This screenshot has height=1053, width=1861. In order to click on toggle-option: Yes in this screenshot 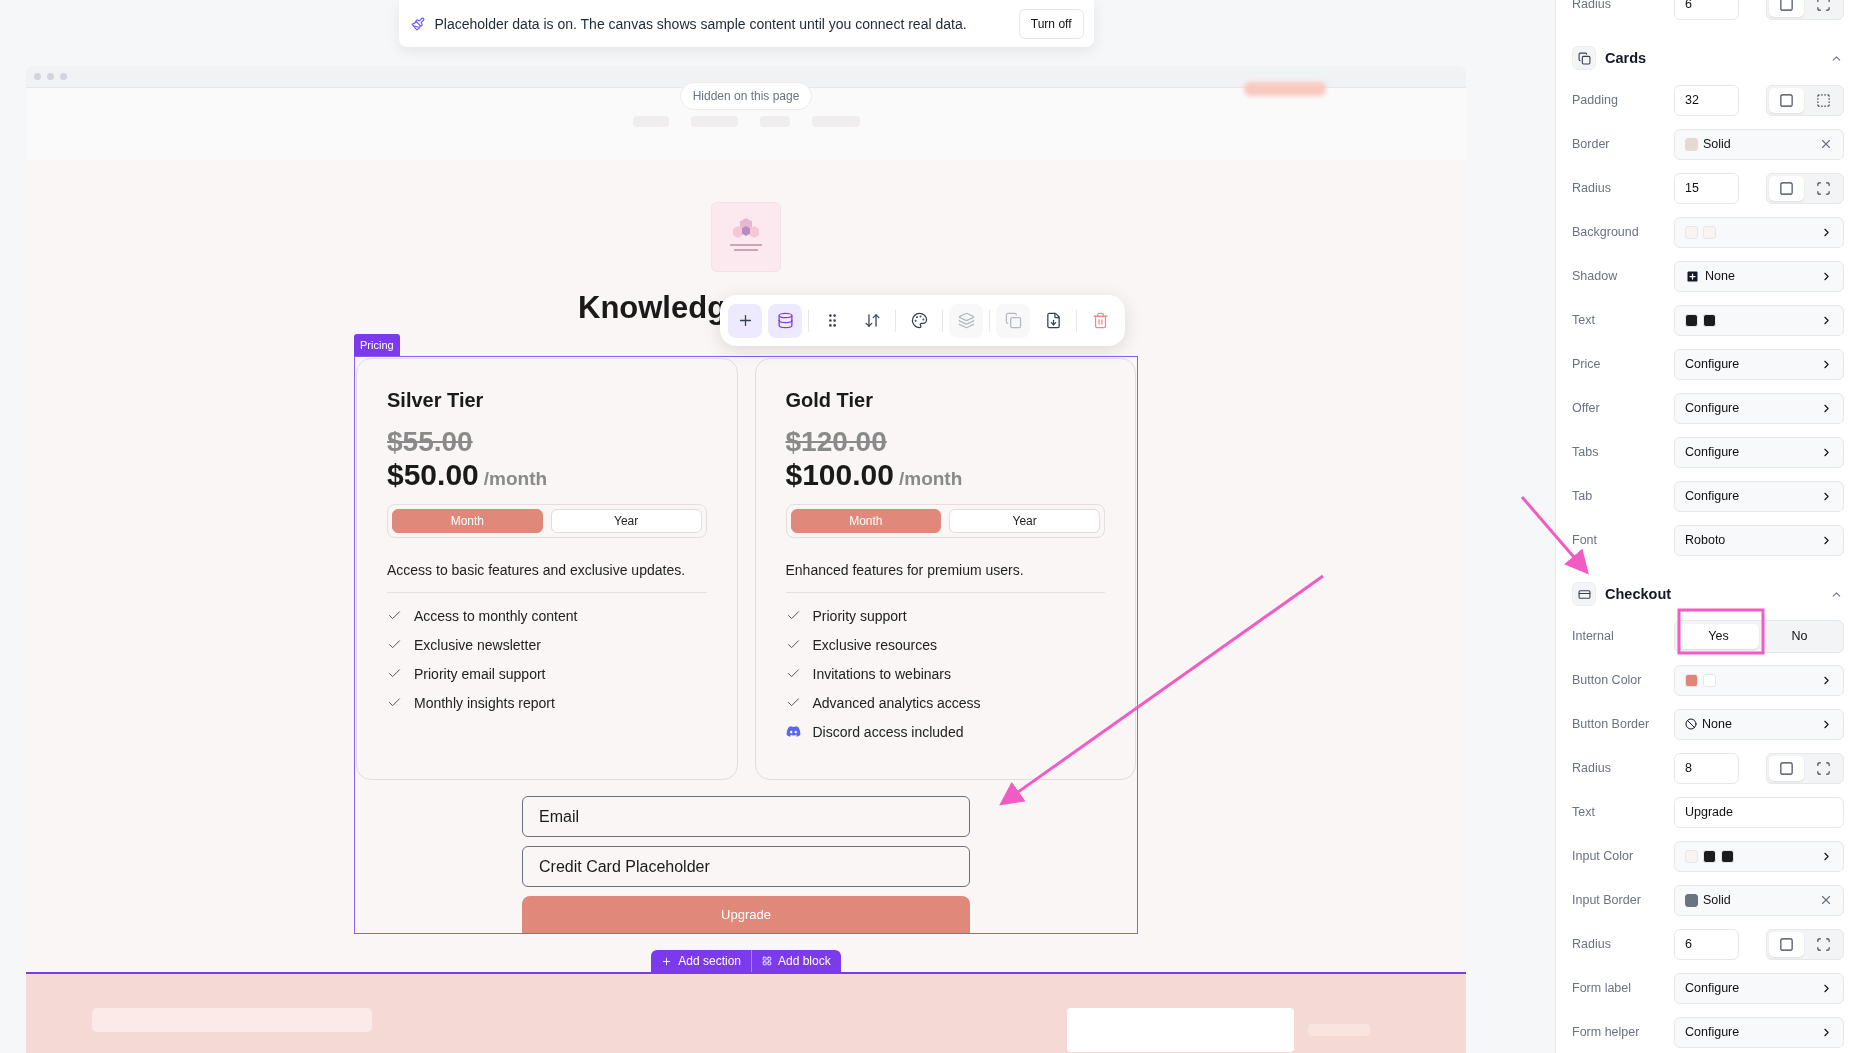, I will do `click(1718, 636)`.